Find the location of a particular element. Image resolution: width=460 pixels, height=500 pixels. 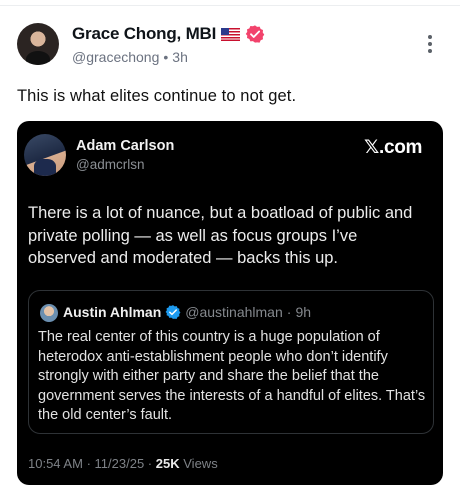

post-text: This is what elites continue to not get. is located at coordinates (157, 96).